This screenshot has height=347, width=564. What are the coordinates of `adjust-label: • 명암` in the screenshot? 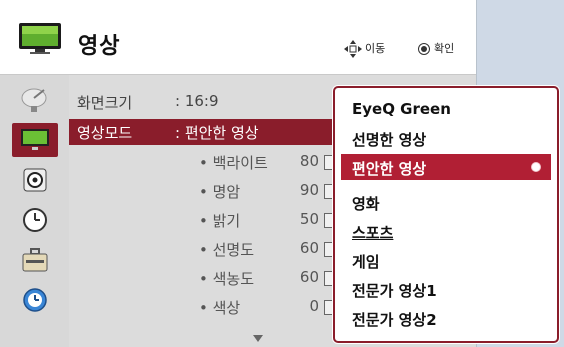 It's located at (220, 192).